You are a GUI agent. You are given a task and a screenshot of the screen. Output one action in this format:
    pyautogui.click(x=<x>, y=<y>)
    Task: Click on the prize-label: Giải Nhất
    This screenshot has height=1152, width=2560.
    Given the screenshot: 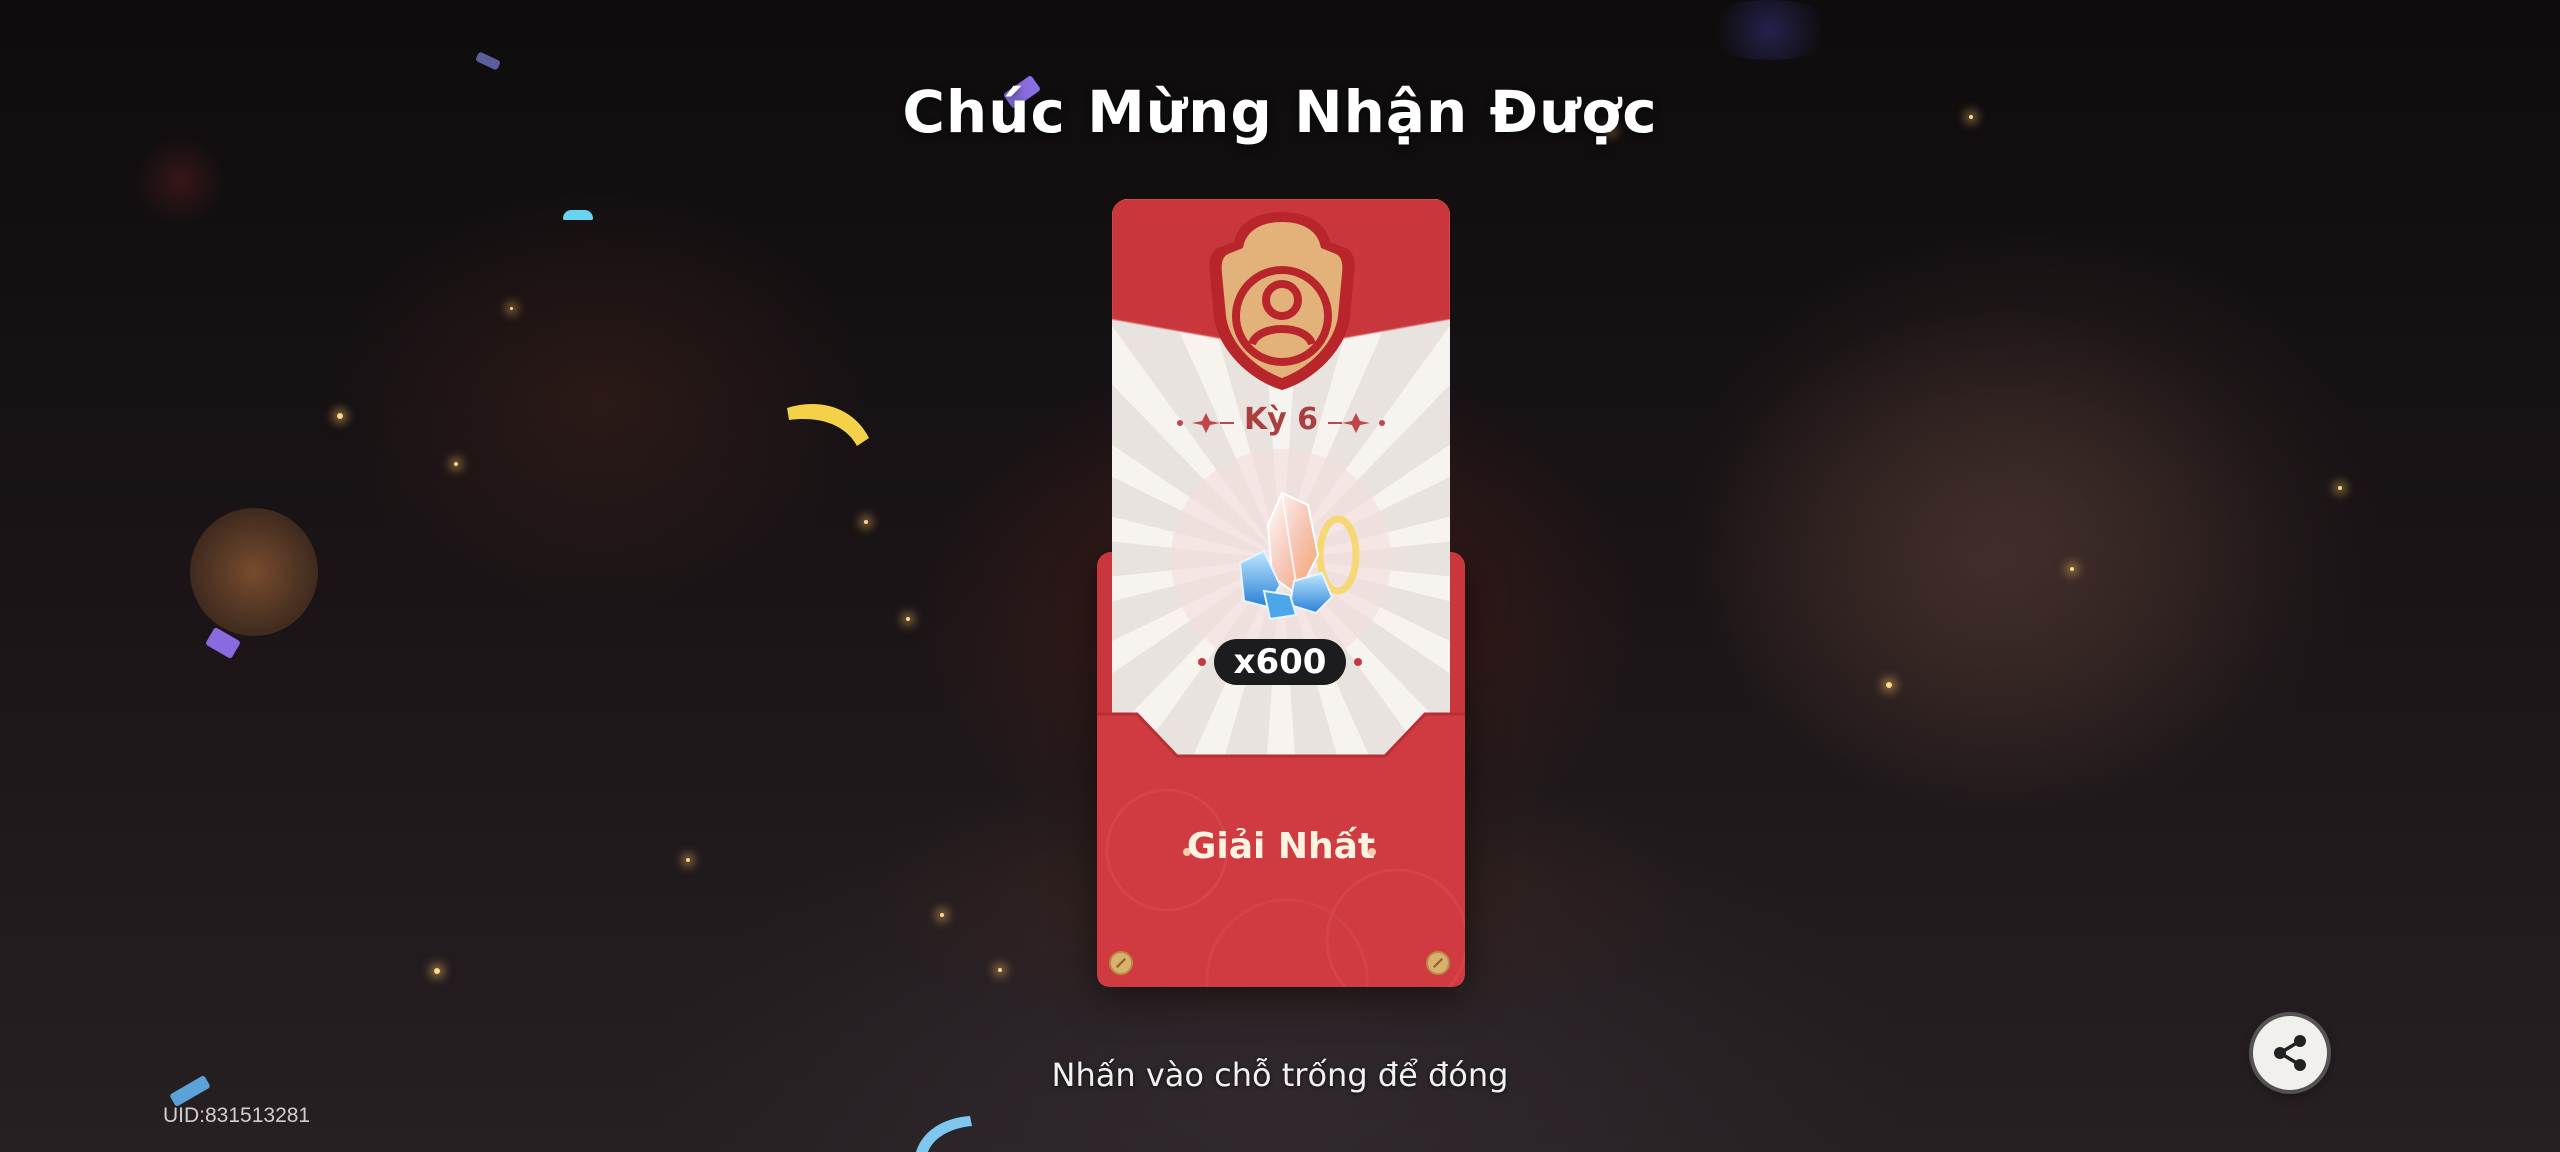 What is the action you would take?
    pyautogui.click(x=1281, y=846)
    